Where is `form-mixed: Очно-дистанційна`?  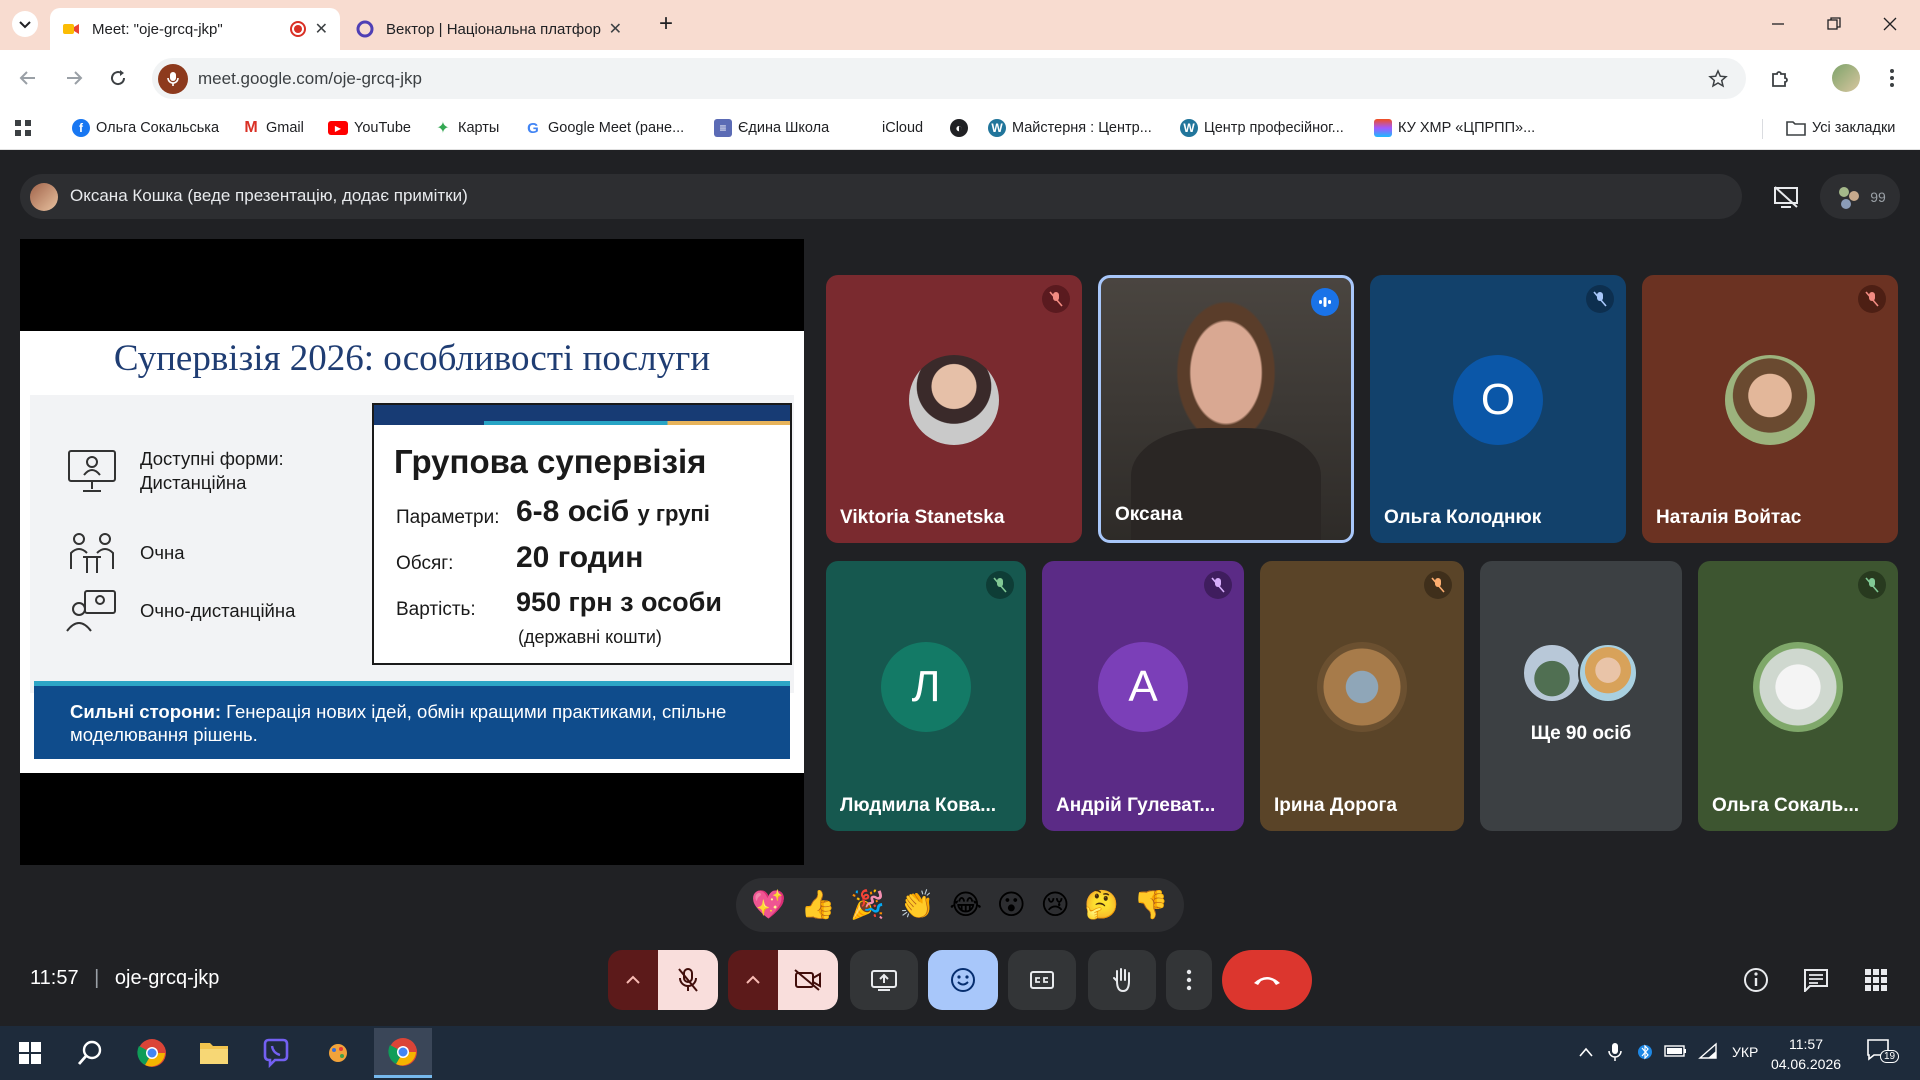 form-mixed: Очно-дистанційна is located at coordinates (179, 611).